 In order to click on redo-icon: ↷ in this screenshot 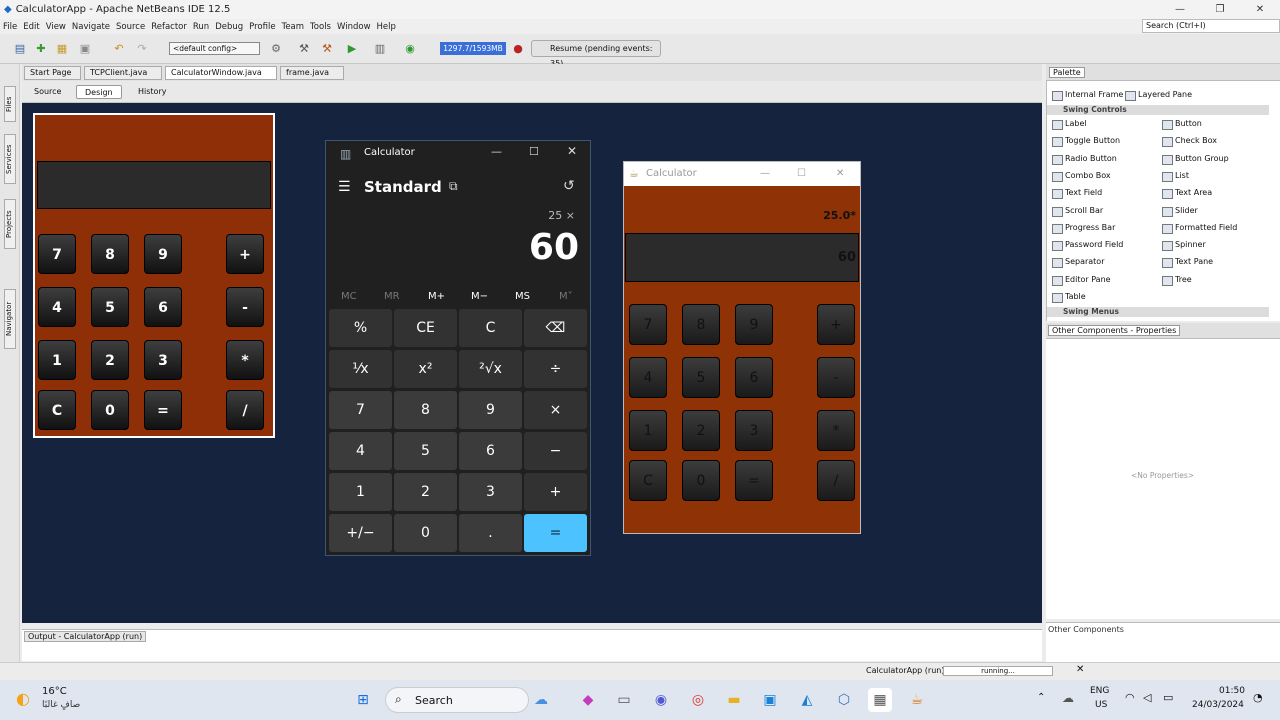, I will do `click(142, 48)`.